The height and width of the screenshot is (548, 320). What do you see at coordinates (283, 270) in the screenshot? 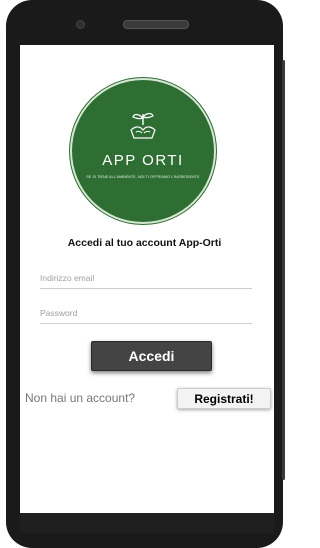
I see `phone-side-edge` at bounding box center [283, 270].